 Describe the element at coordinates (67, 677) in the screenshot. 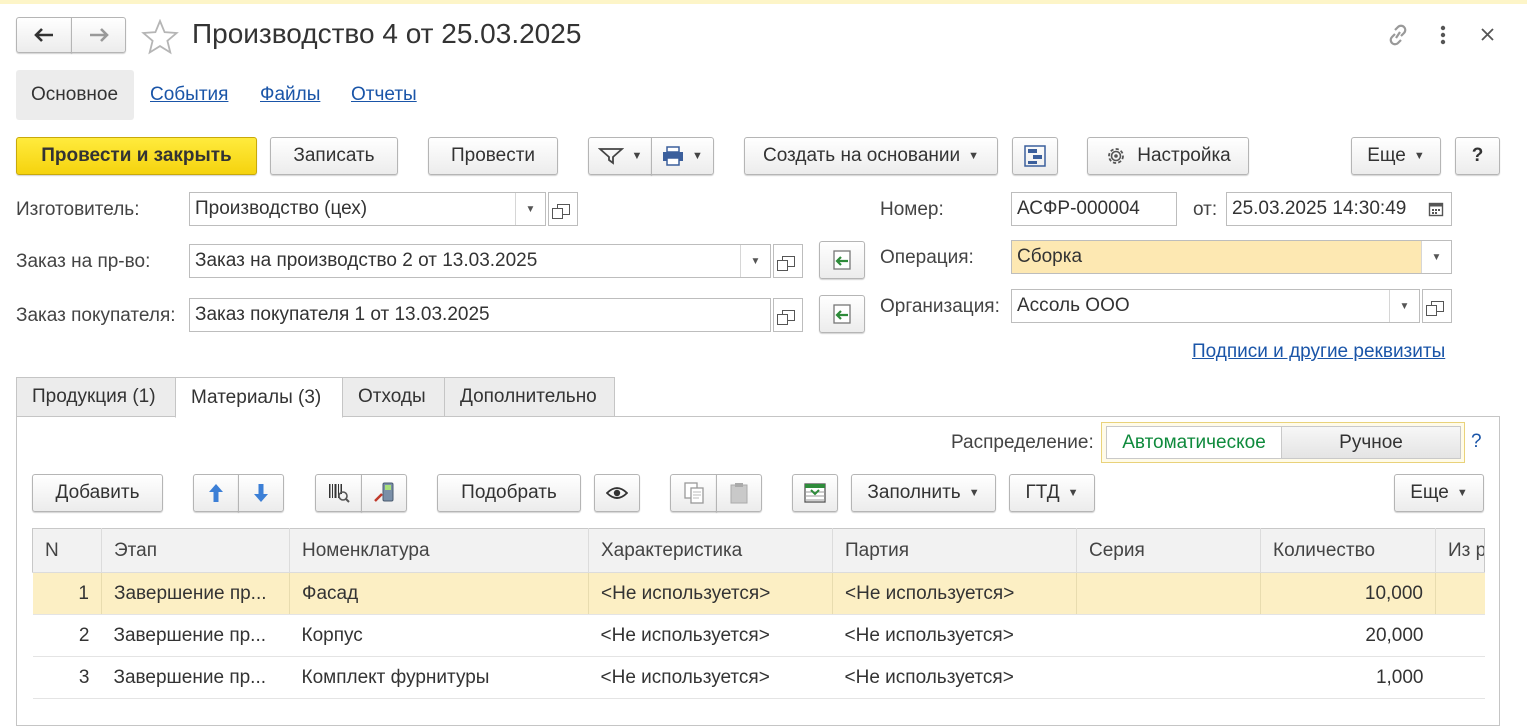

I see `row-number: 3` at that location.